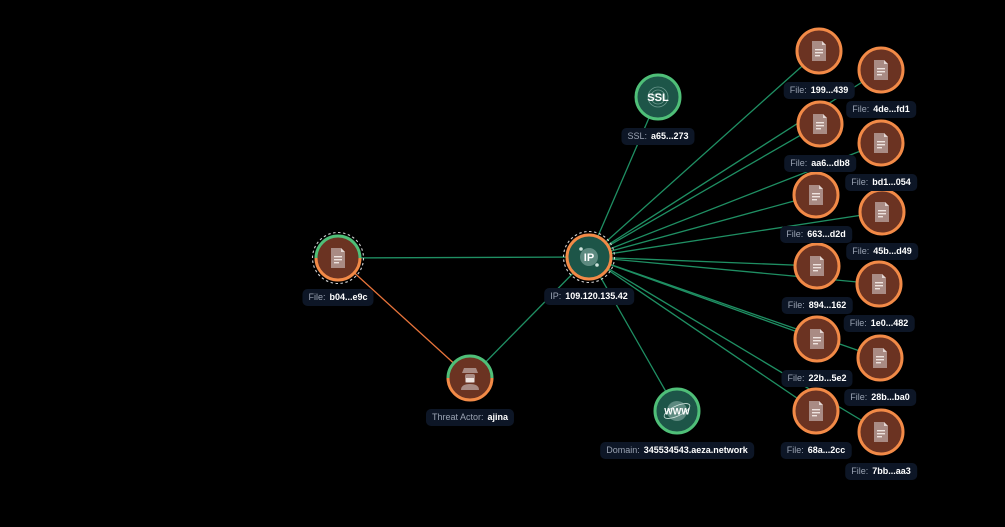  I want to click on node-label: File: 45b...d49, so click(882, 251).